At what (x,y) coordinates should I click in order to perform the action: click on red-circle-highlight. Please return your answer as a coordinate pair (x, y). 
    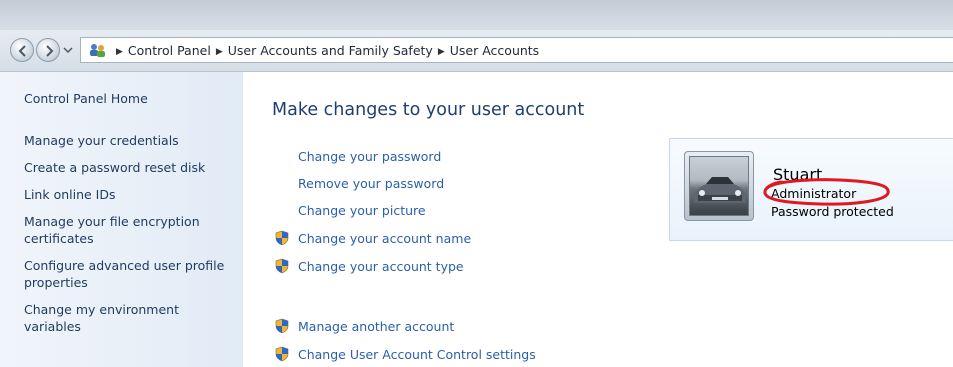
    Looking at the image, I should click on (826, 192).